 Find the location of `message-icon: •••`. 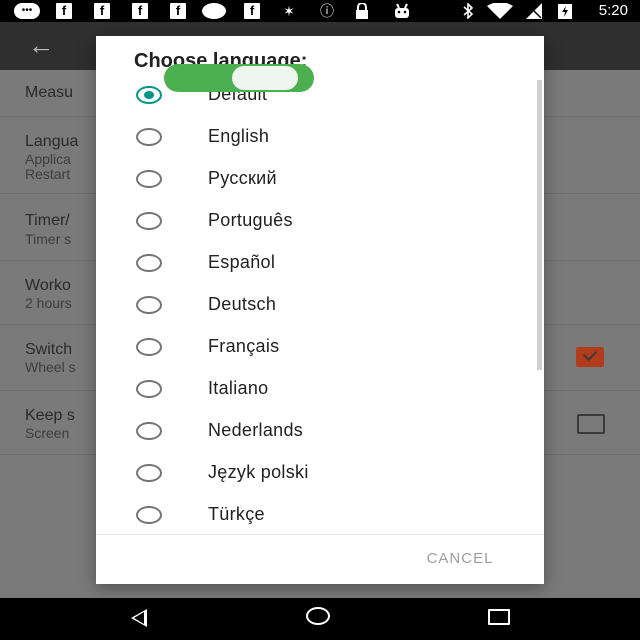

message-icon: ••• is located at coordinates (27, 11).